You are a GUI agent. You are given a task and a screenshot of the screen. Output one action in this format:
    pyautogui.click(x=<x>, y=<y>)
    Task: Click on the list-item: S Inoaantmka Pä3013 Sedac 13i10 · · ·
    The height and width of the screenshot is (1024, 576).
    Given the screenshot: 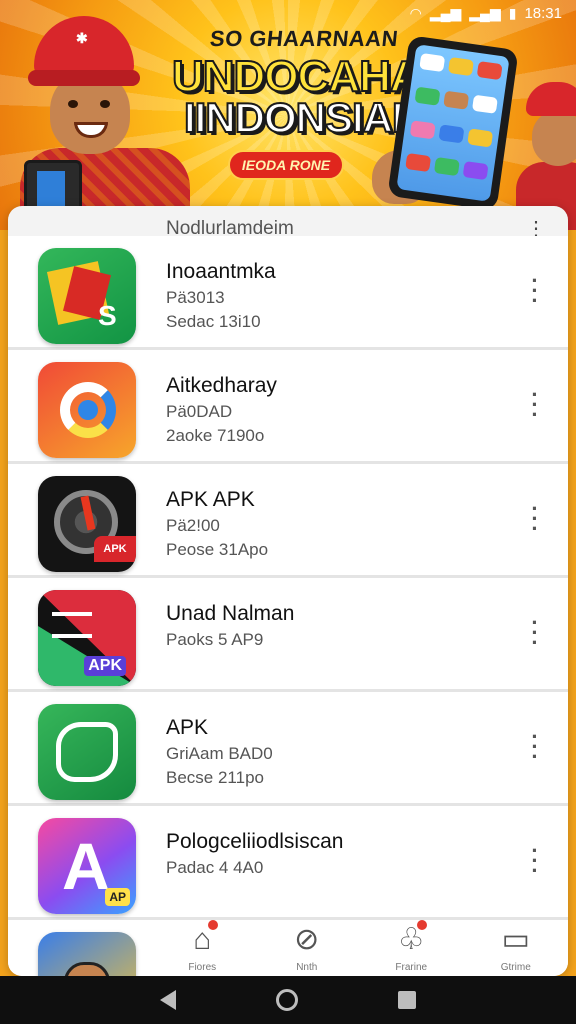 What is the action you would take?
    pyautogui.click(x=288, y=293)
    